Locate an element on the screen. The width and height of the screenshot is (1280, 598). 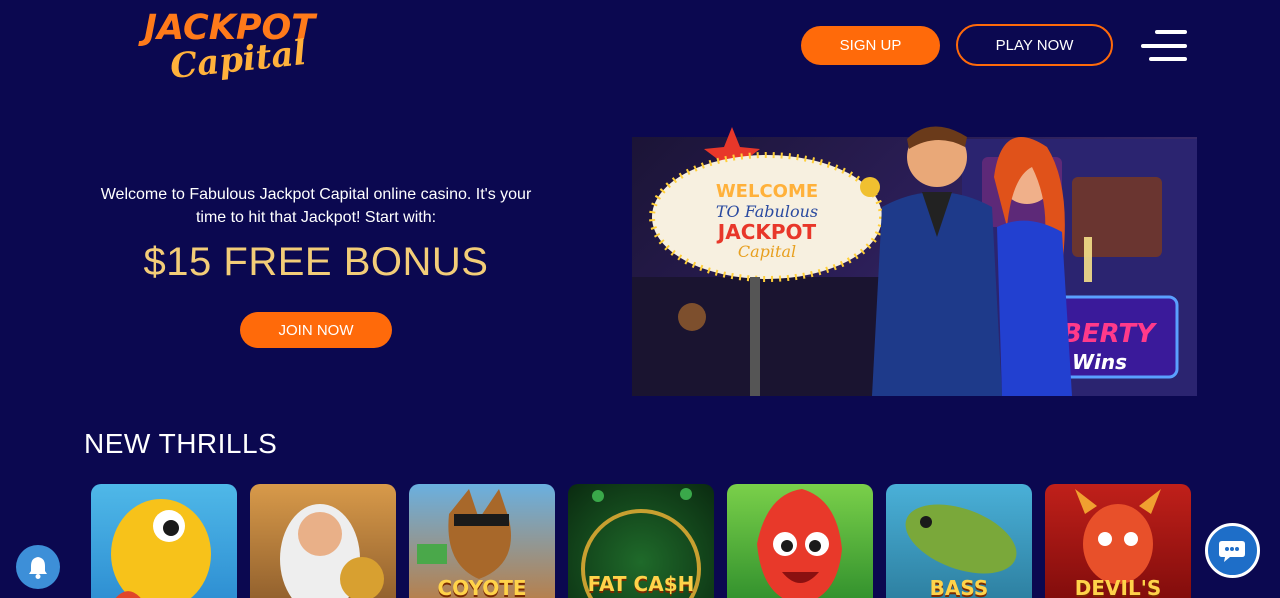
sign-up-button: SIGN UP is located at coordinates (870, 45).